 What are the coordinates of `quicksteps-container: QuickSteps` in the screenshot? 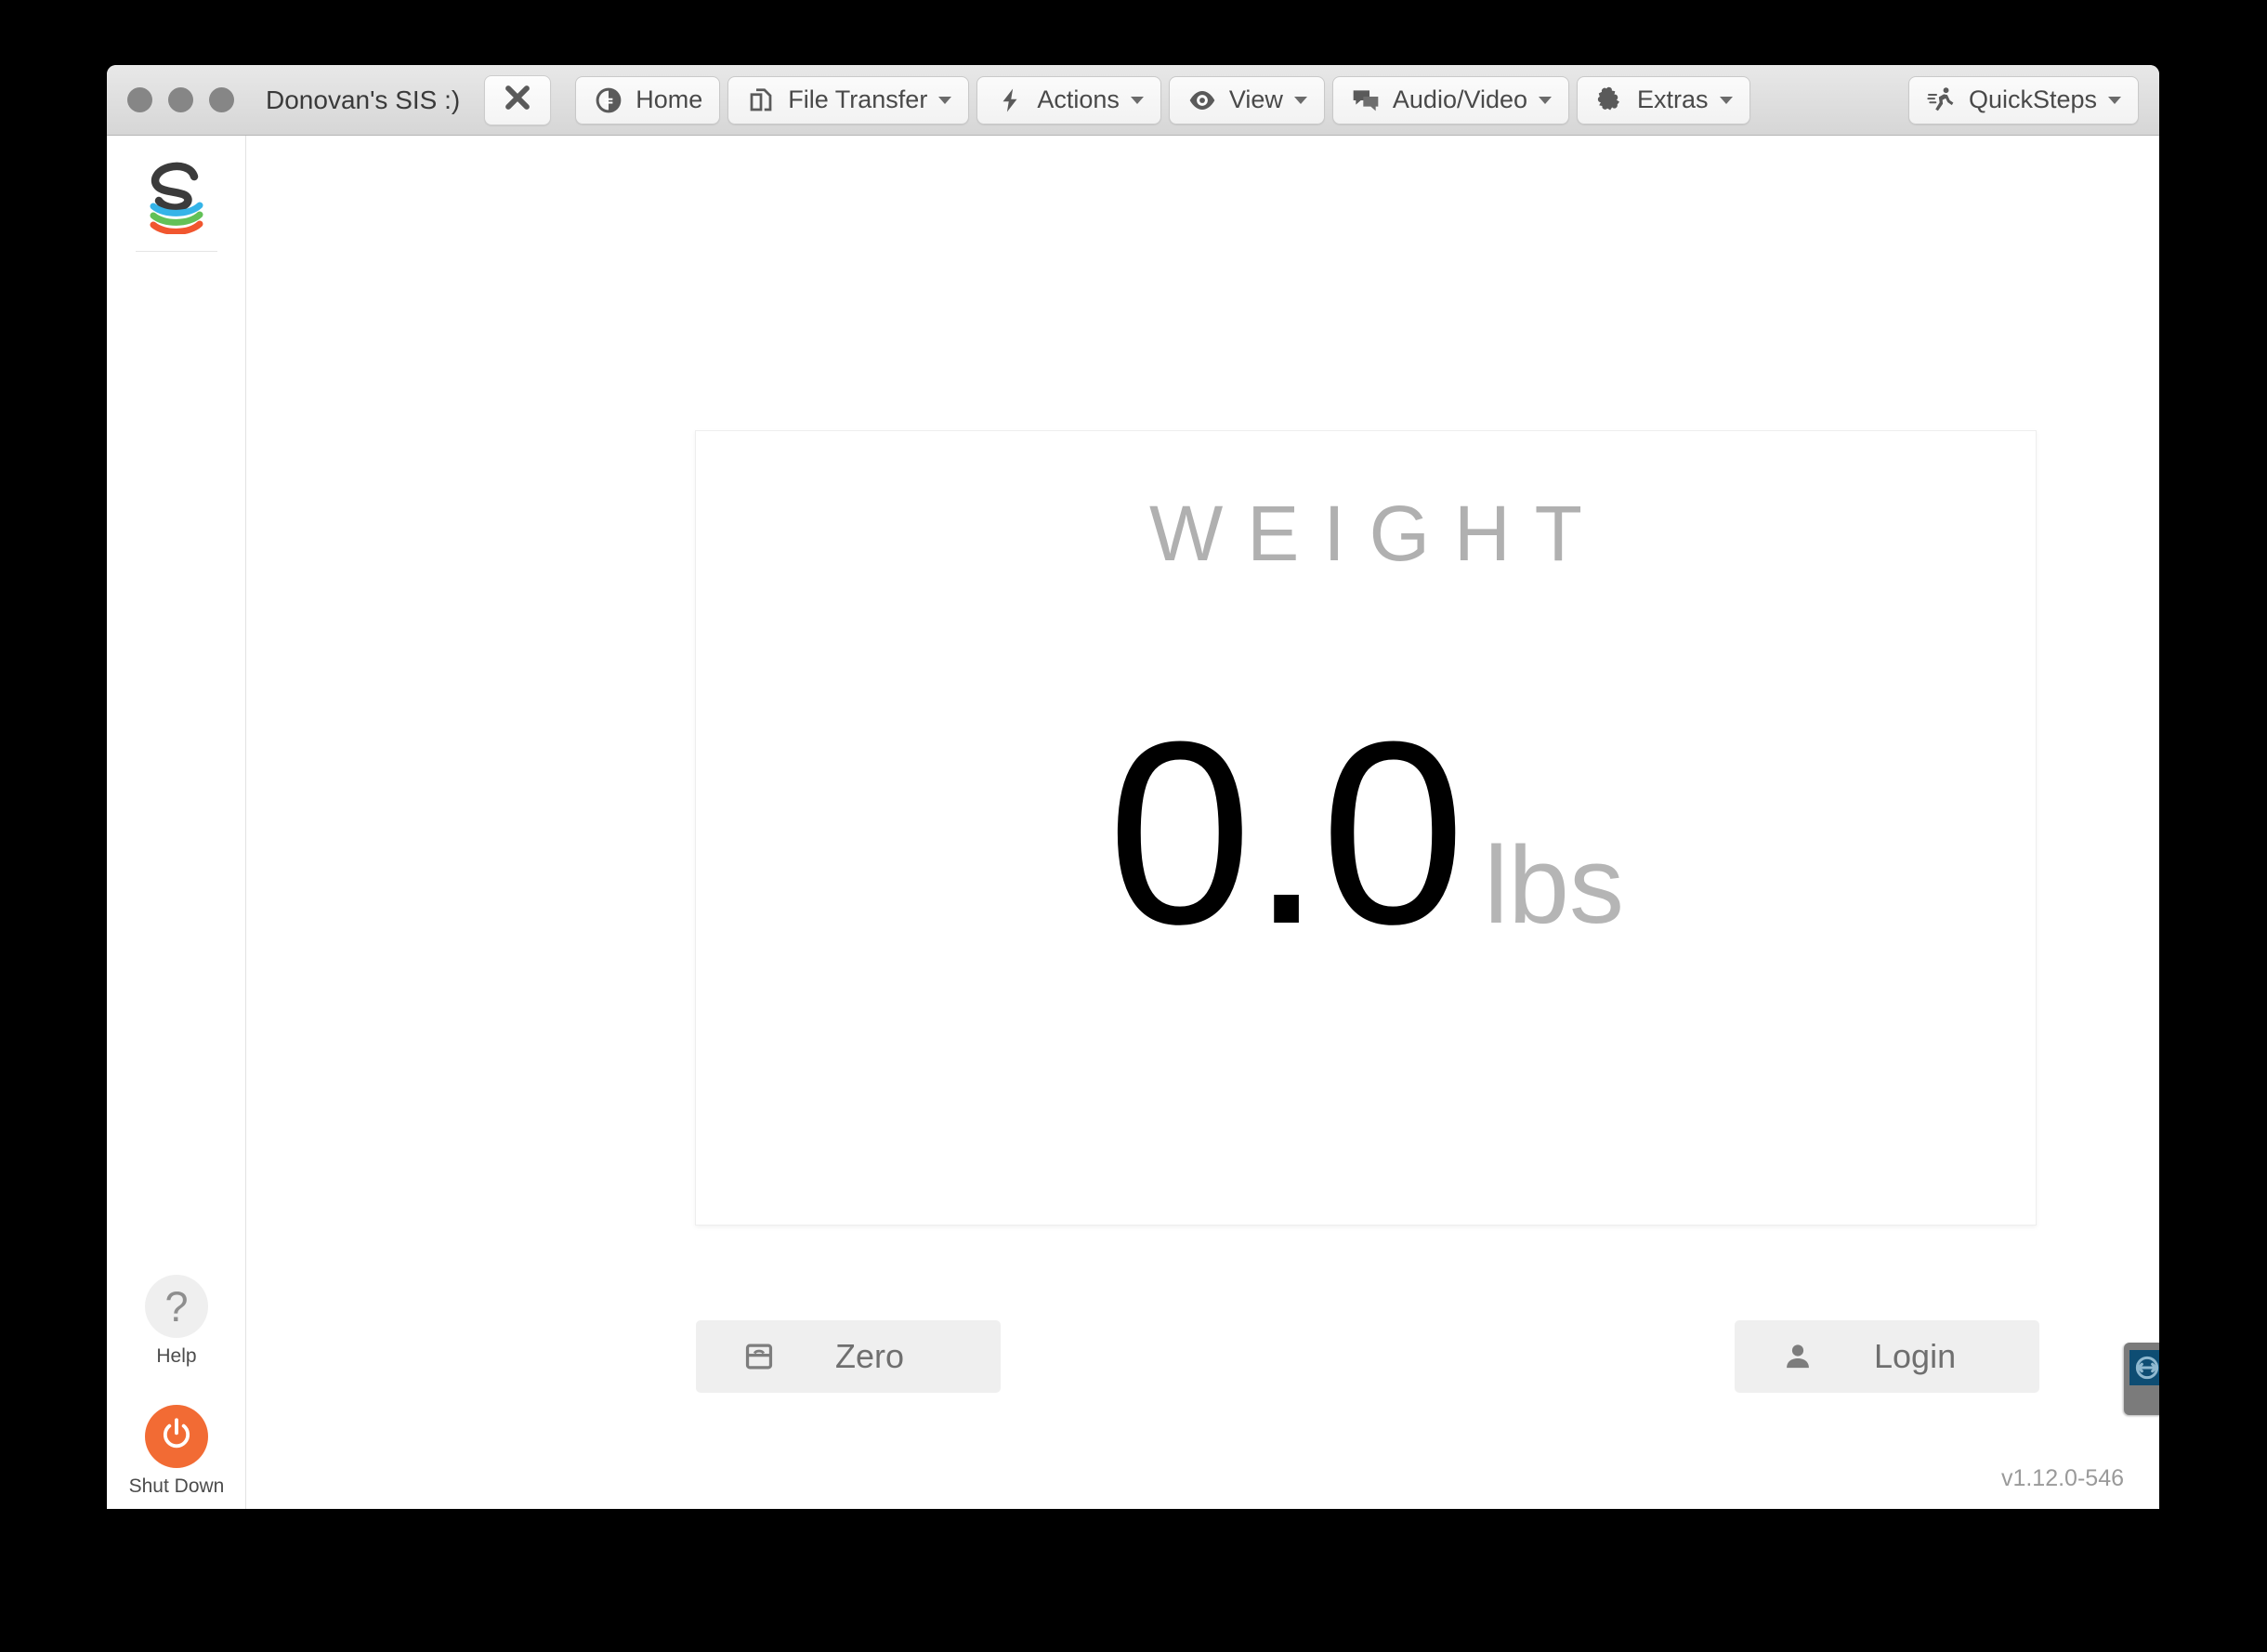 It's located at (2023, 100).